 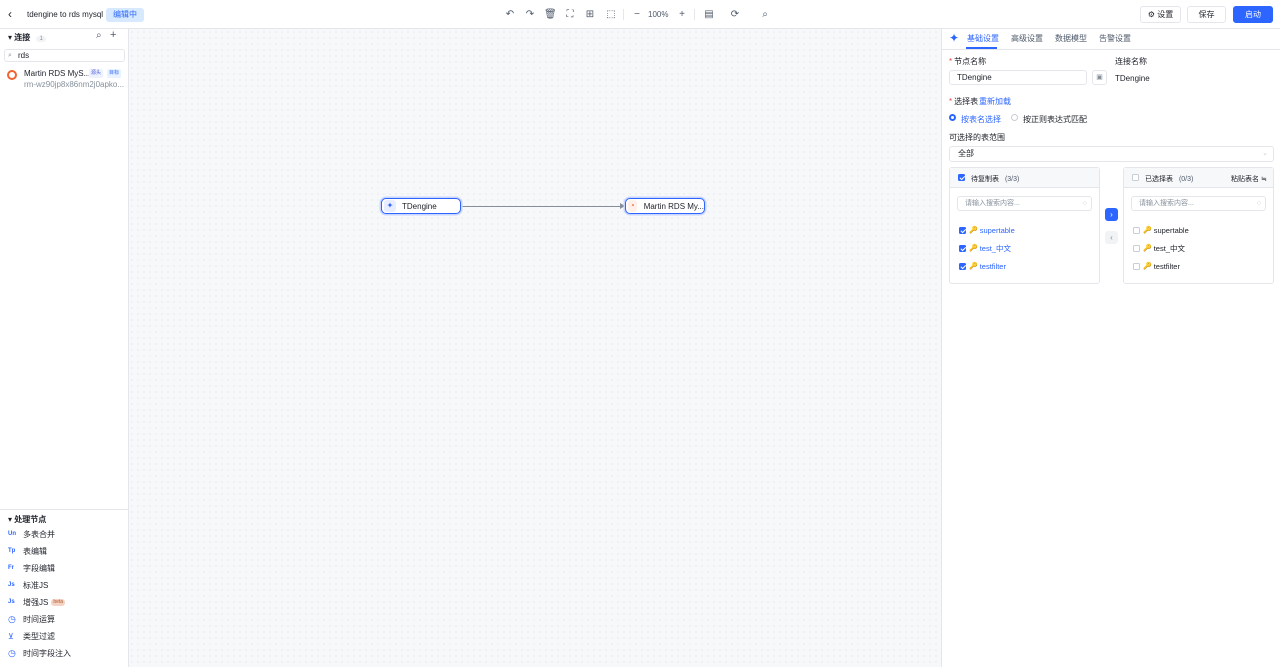 I want to click on radio-by-regex, so click(x=1014, y=117).